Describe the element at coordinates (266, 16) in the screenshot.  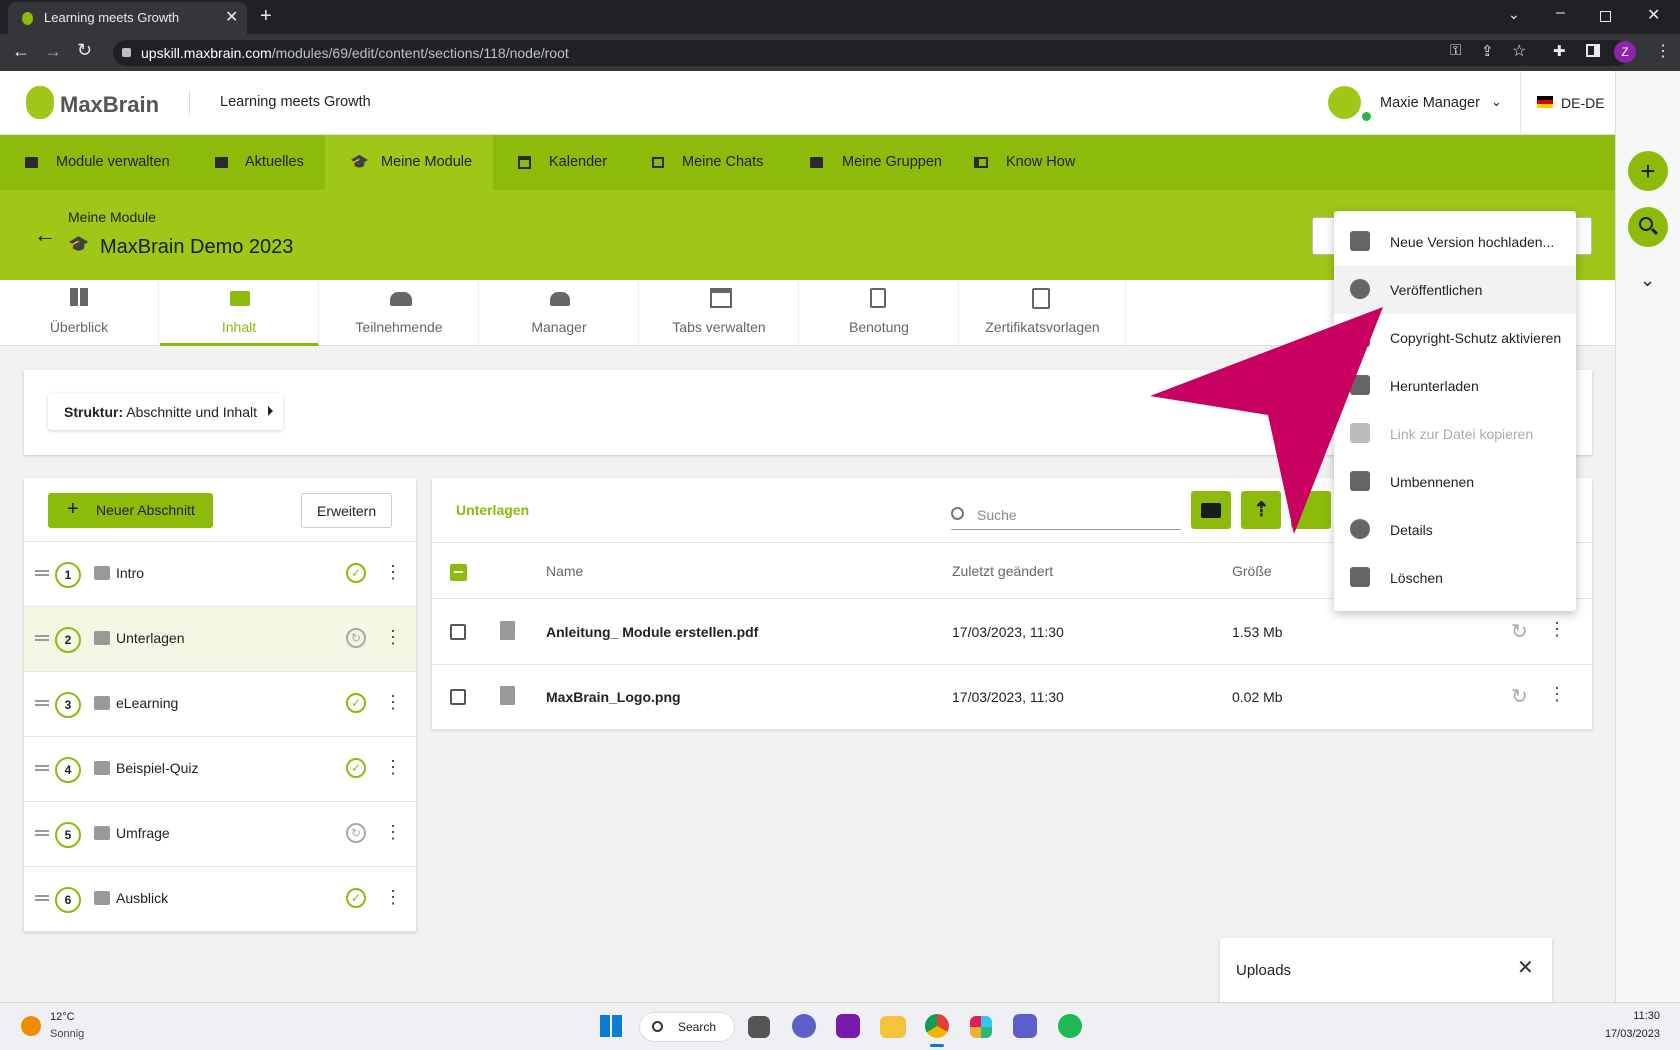
I see `new-tab-icon: +` at that location.